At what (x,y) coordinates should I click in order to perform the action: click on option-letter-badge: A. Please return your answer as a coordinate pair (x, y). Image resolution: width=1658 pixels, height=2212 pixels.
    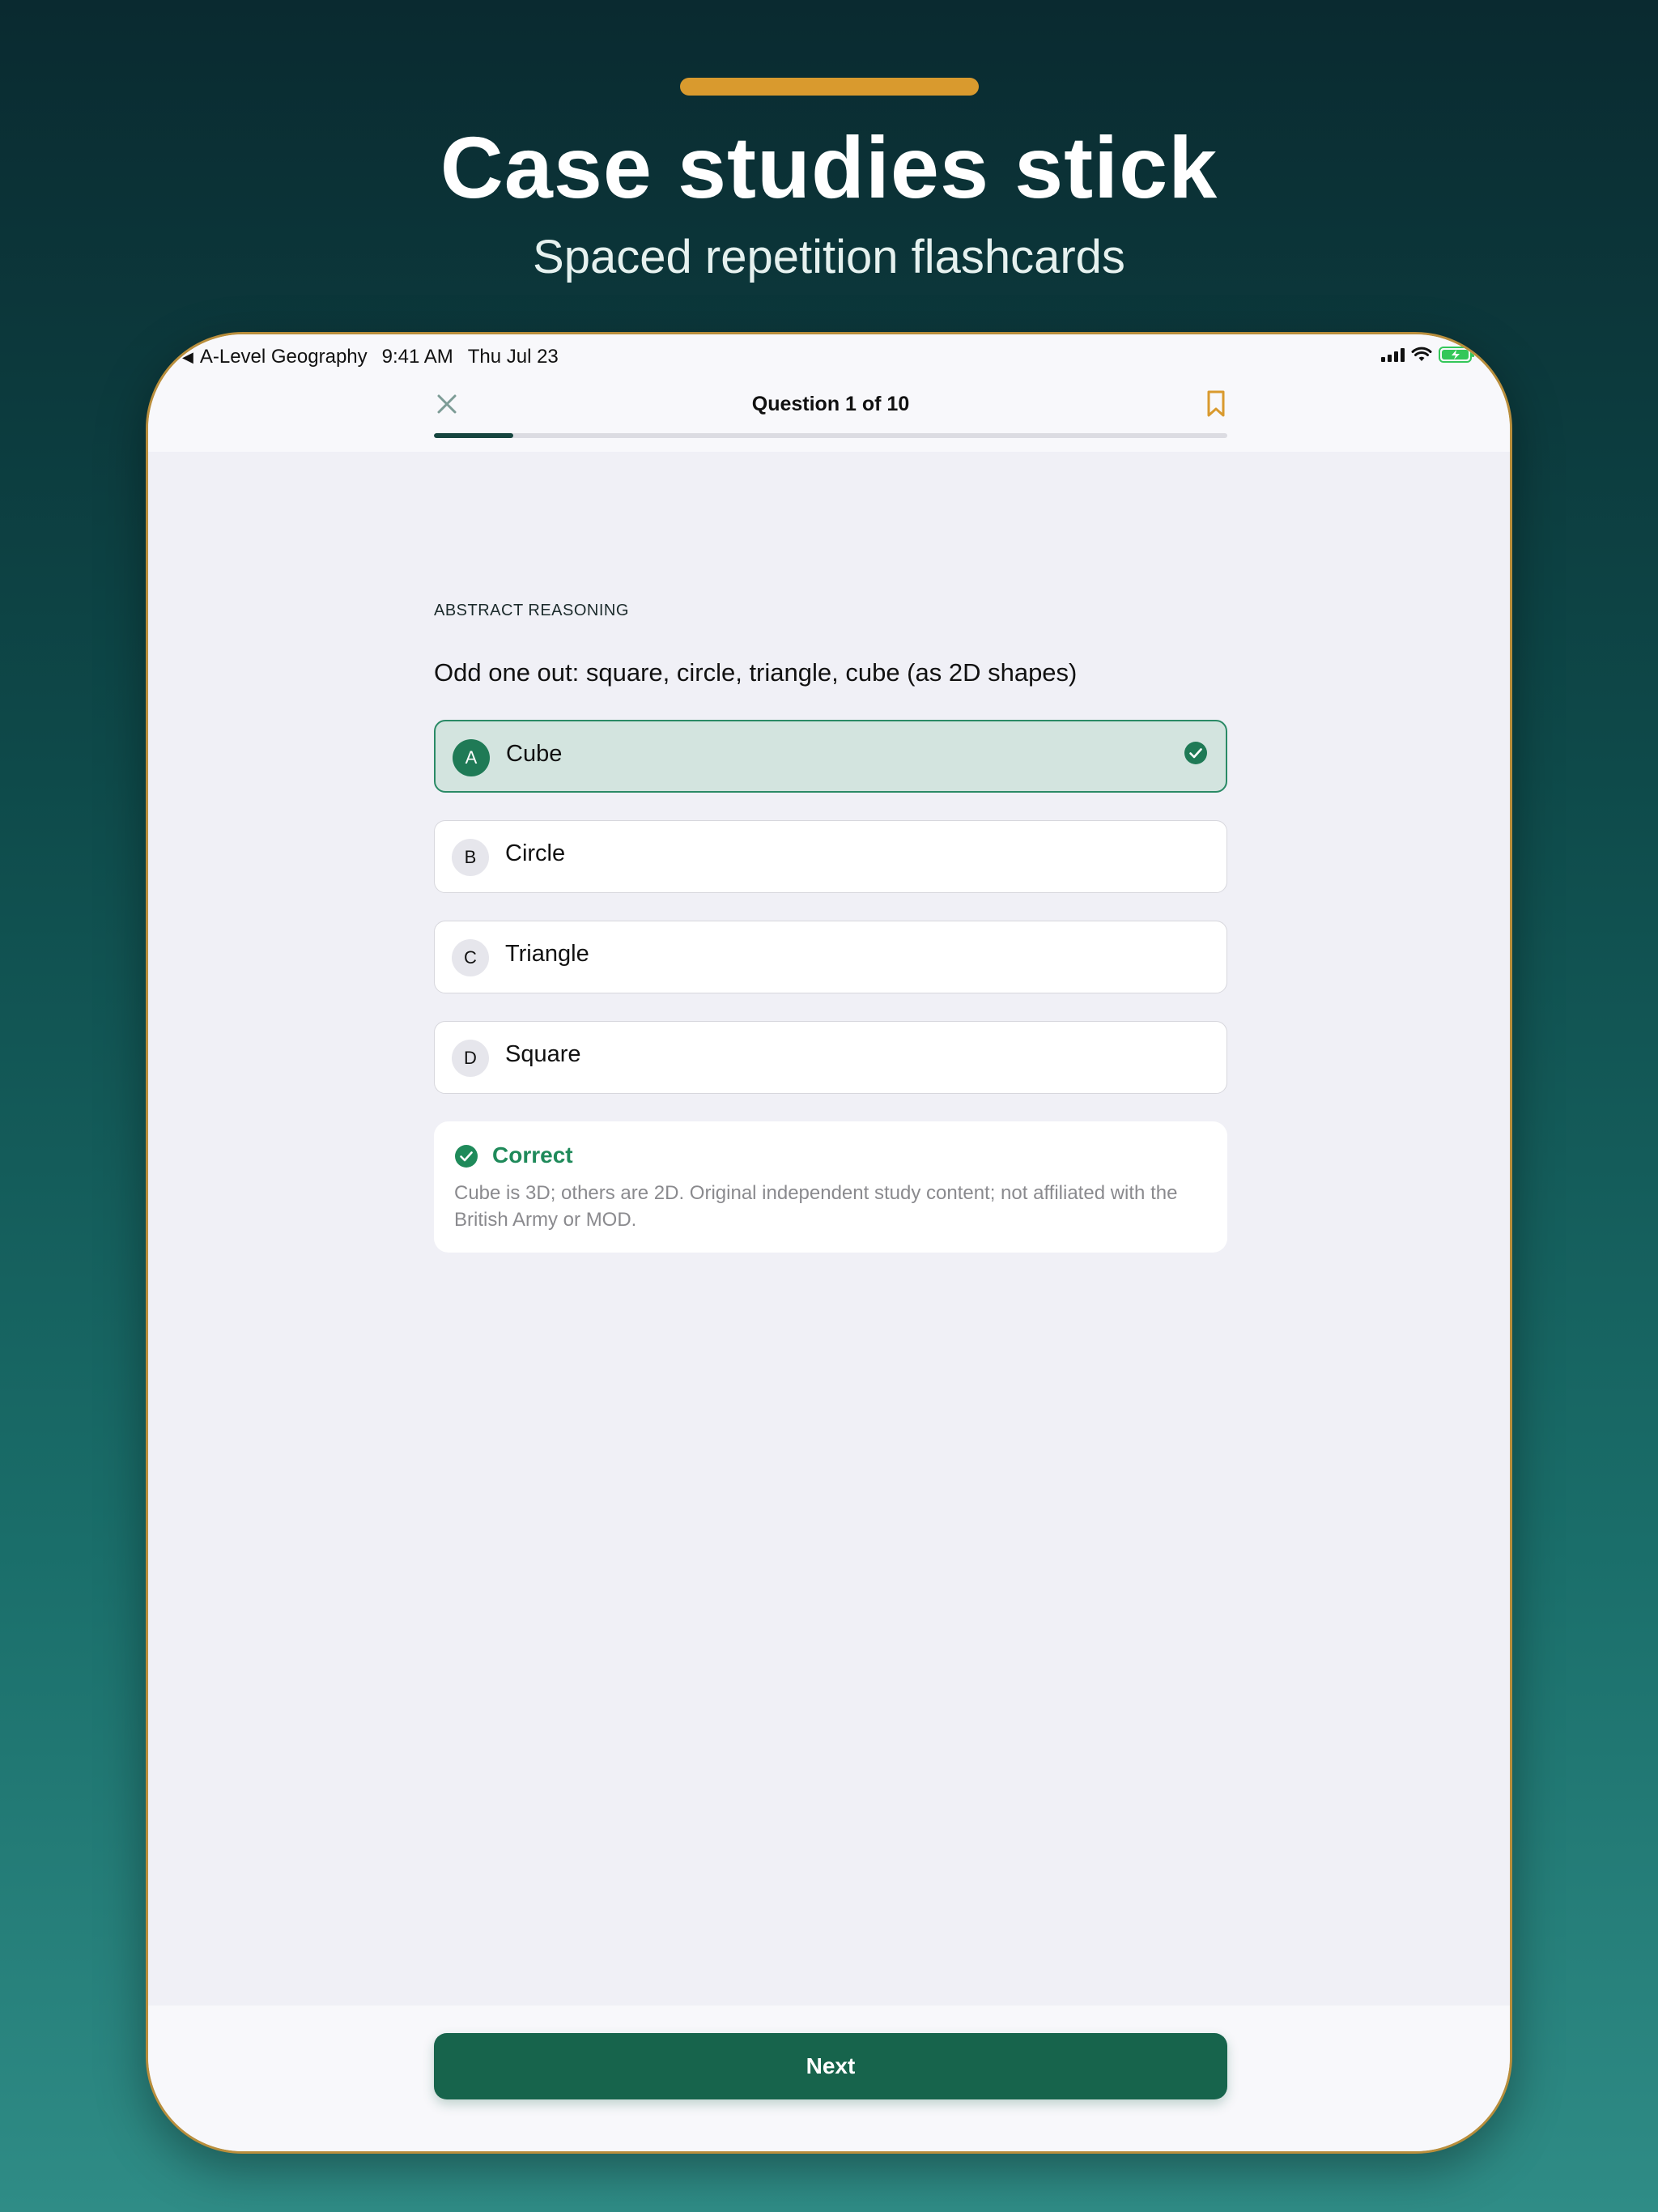
    Looking at the image, I should click on (471, 758).